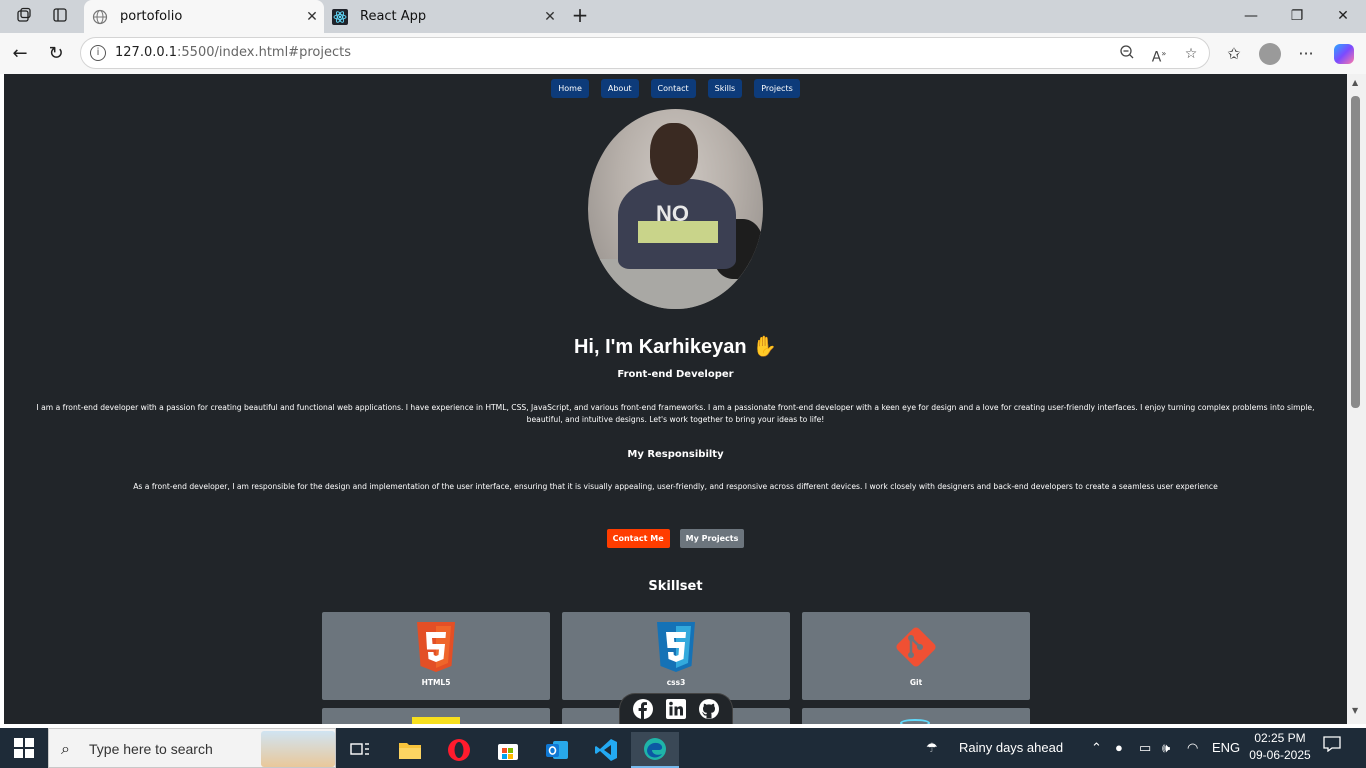 The image size is (1366, 768). Describe the element at coordinates (1145, 748) in the screenshot. I see `battery-icon: ▭` at that location.